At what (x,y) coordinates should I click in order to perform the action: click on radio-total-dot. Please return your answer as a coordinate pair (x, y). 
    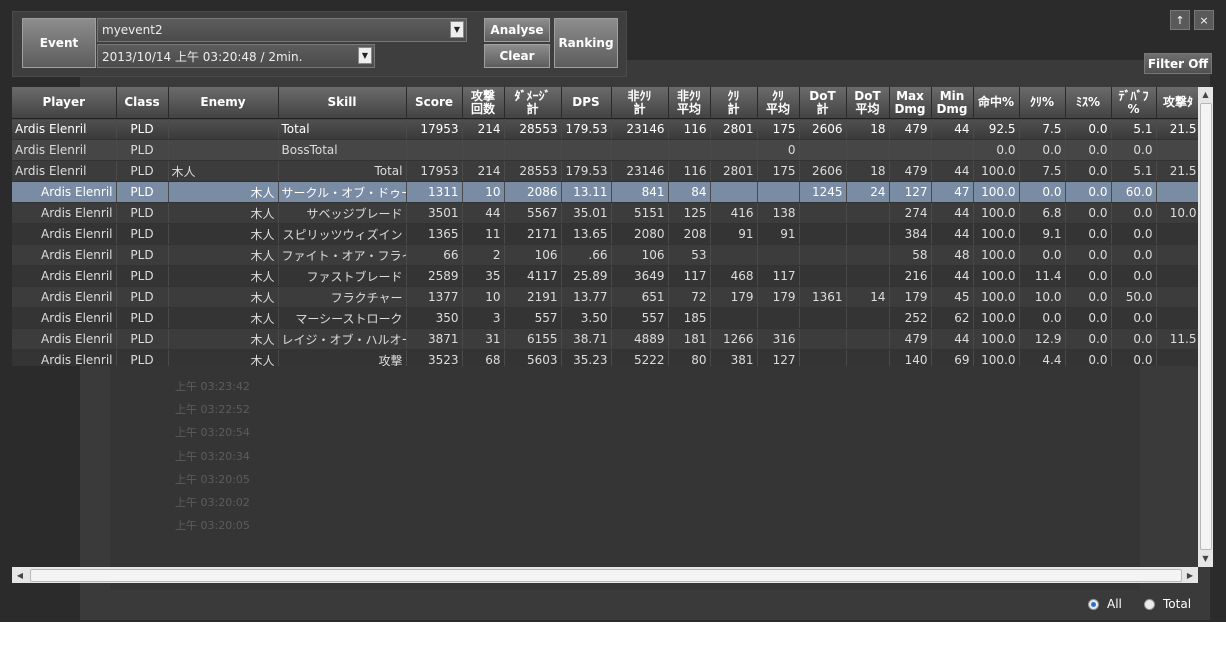
    Looking at the image, I should click on (1149, 604).